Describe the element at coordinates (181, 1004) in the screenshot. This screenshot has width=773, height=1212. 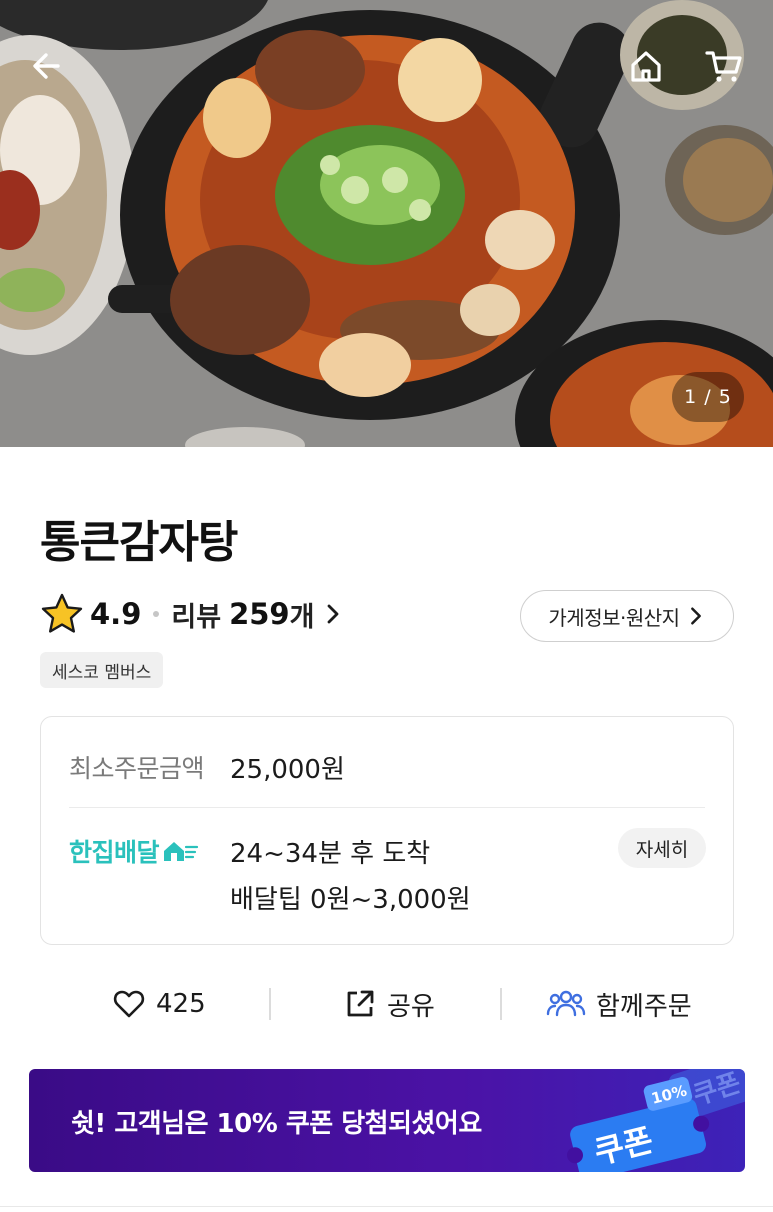
I see `like-count: 425` at that location.